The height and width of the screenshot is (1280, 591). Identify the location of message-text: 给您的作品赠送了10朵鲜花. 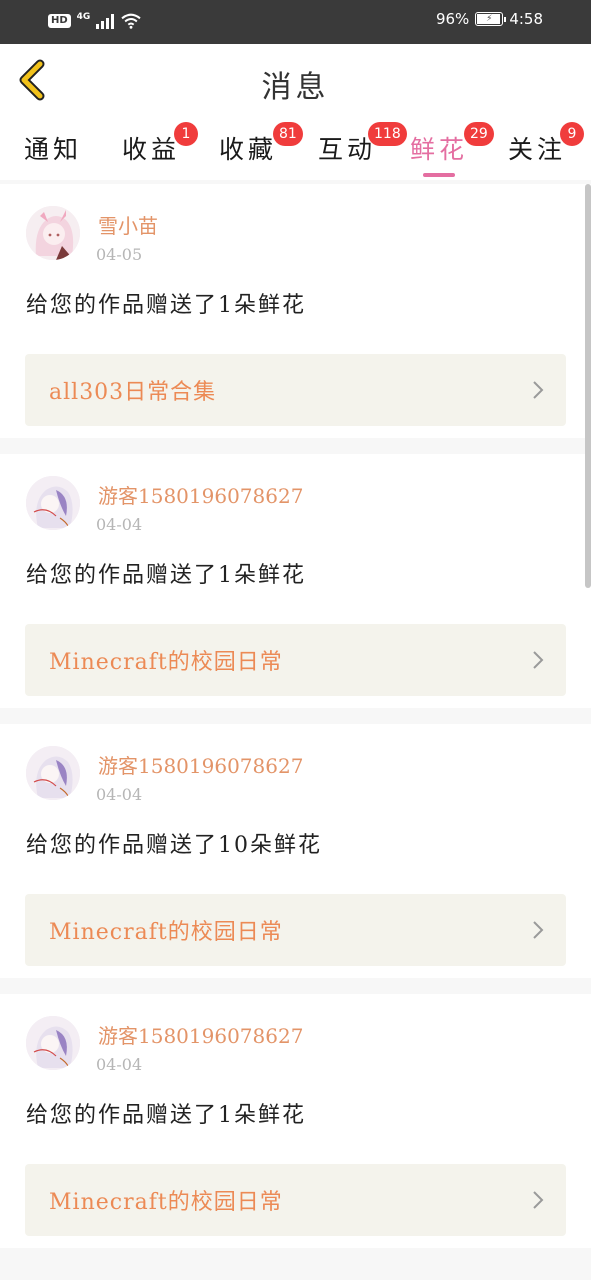
(174, 845).